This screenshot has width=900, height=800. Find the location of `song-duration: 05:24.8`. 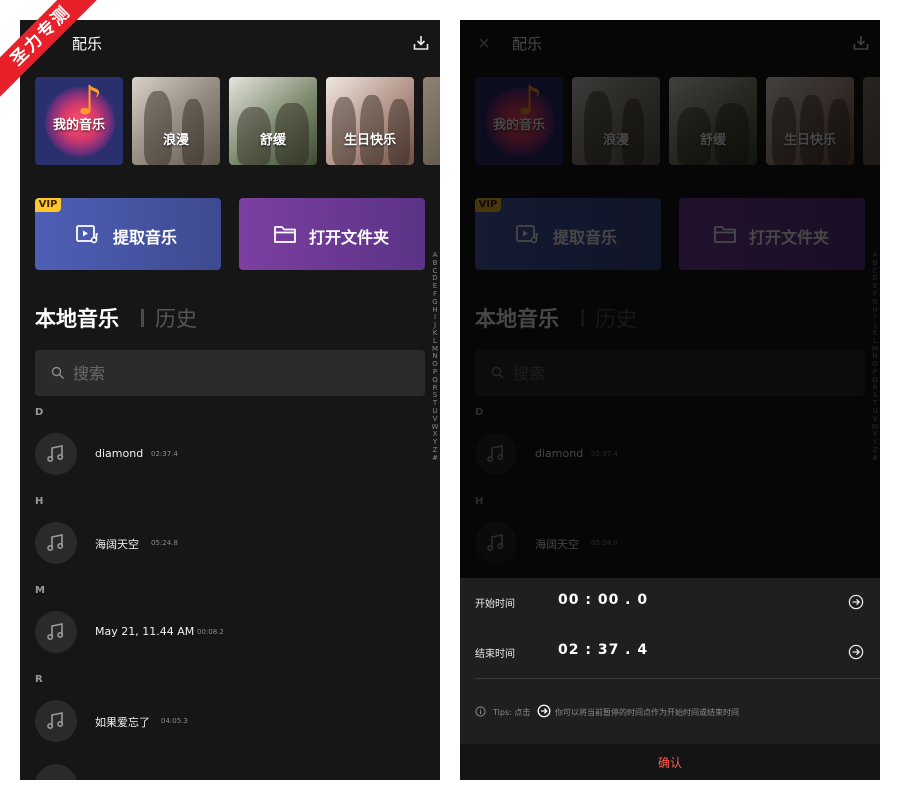

song-duration: 05:24.8 is located at coordinates (164, 543).